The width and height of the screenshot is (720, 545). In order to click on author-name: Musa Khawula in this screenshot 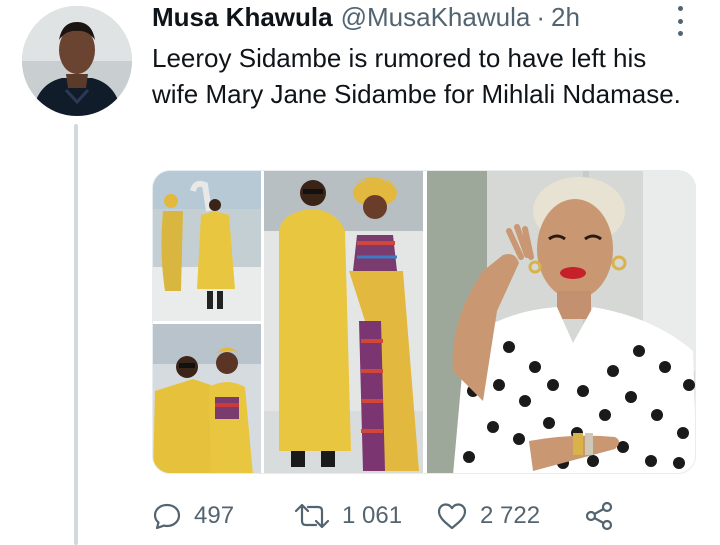, I will do `click(242, 17)`.